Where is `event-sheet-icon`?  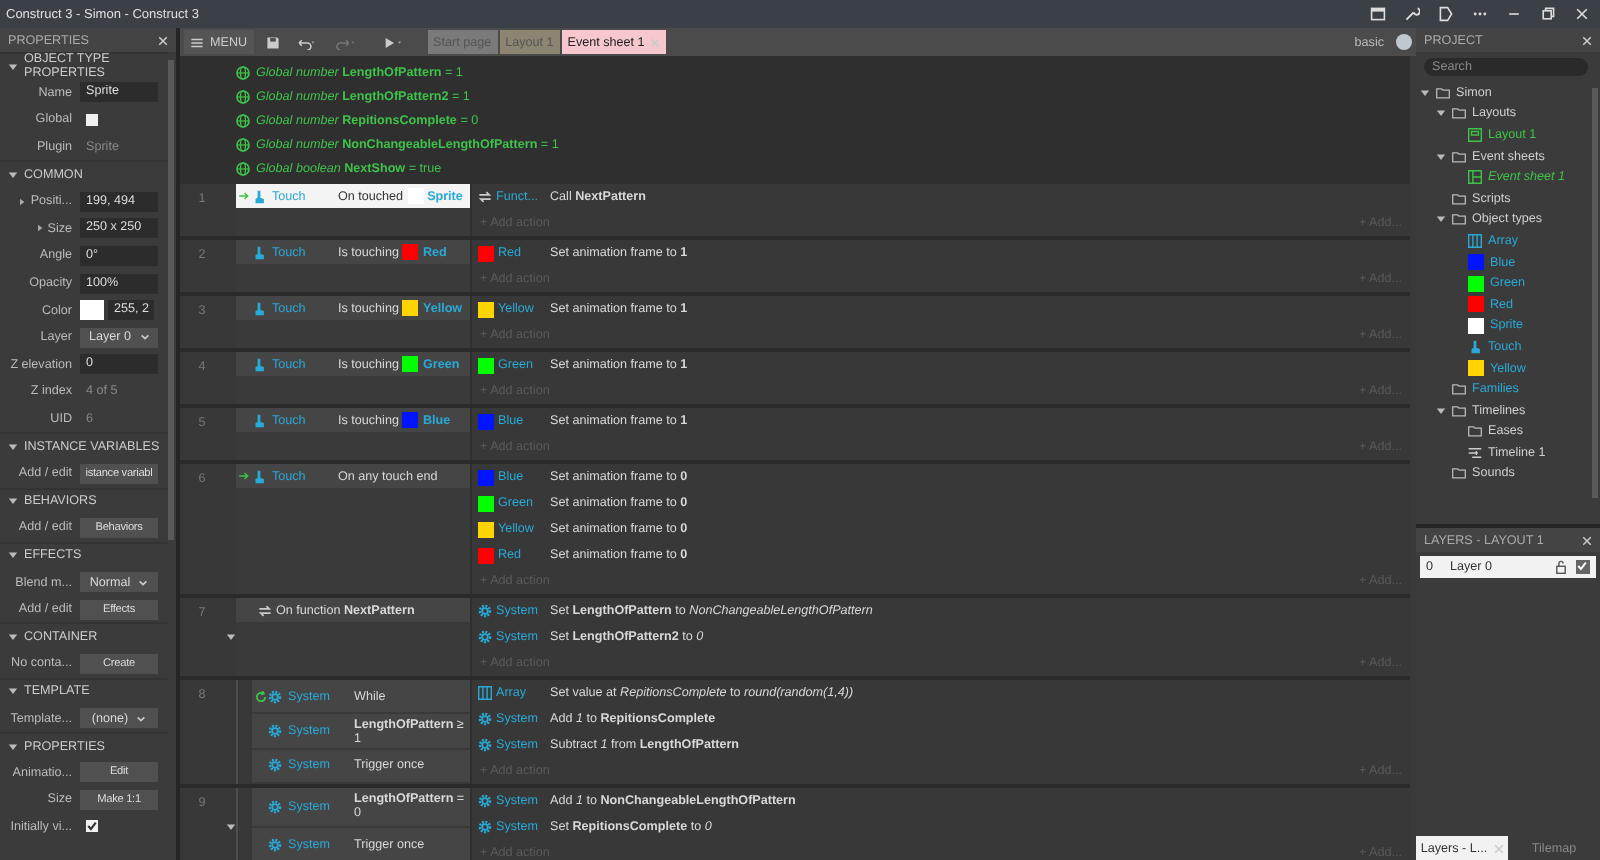 event-sheet-icon is located at coordinates (1475, 177).